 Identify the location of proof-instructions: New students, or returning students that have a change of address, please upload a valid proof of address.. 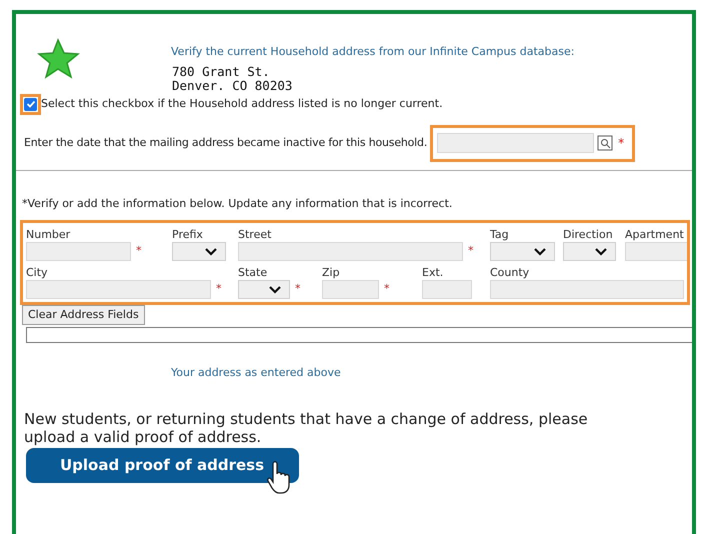
(306, 428).